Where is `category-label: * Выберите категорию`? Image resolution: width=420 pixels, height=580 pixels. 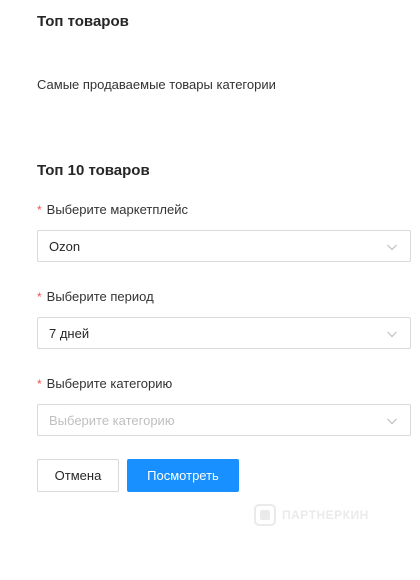
category-label: * Выберите категорию is located at coordinates (104, 383).